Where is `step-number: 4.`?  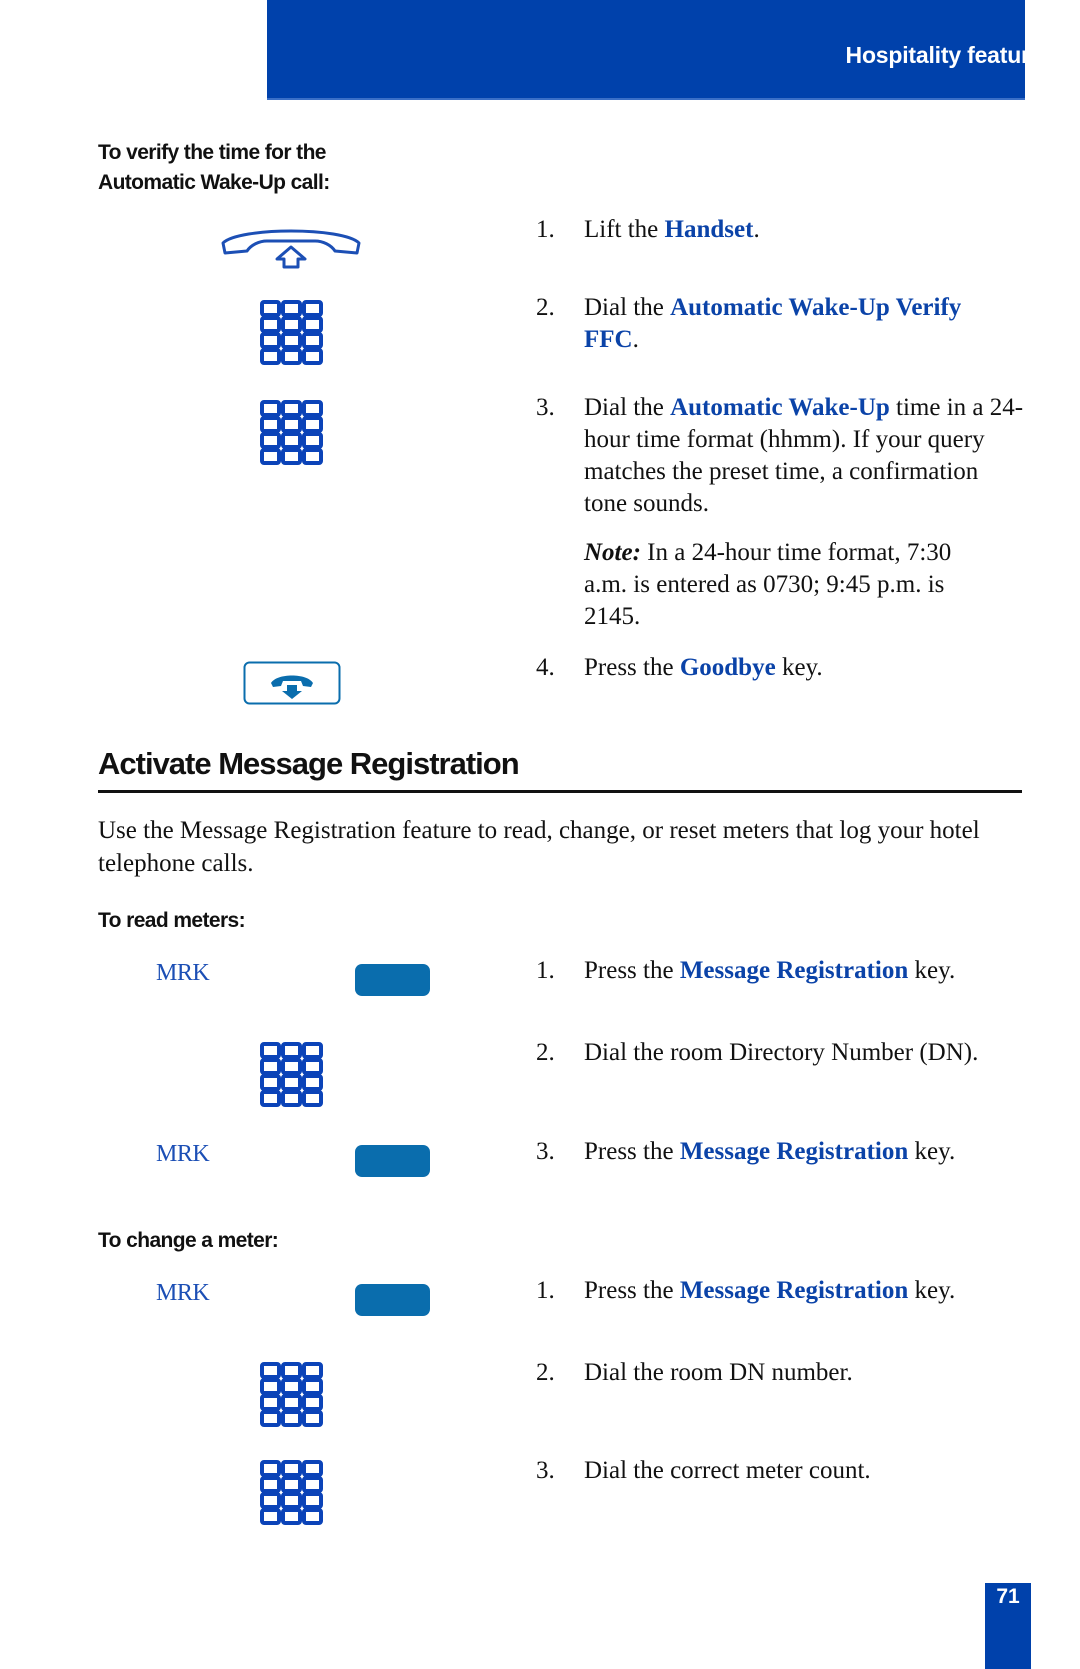 step-number: 4. is located at coordinates (545, 667).